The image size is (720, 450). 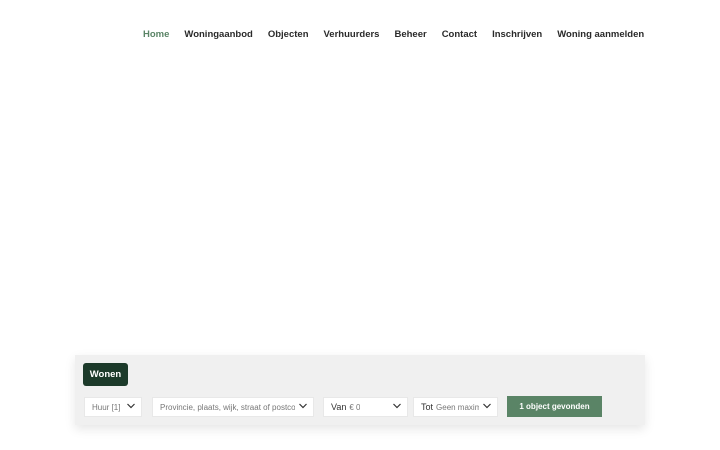 I want to click on listing-type-value: Huur [1], so click(x=106, y=407).